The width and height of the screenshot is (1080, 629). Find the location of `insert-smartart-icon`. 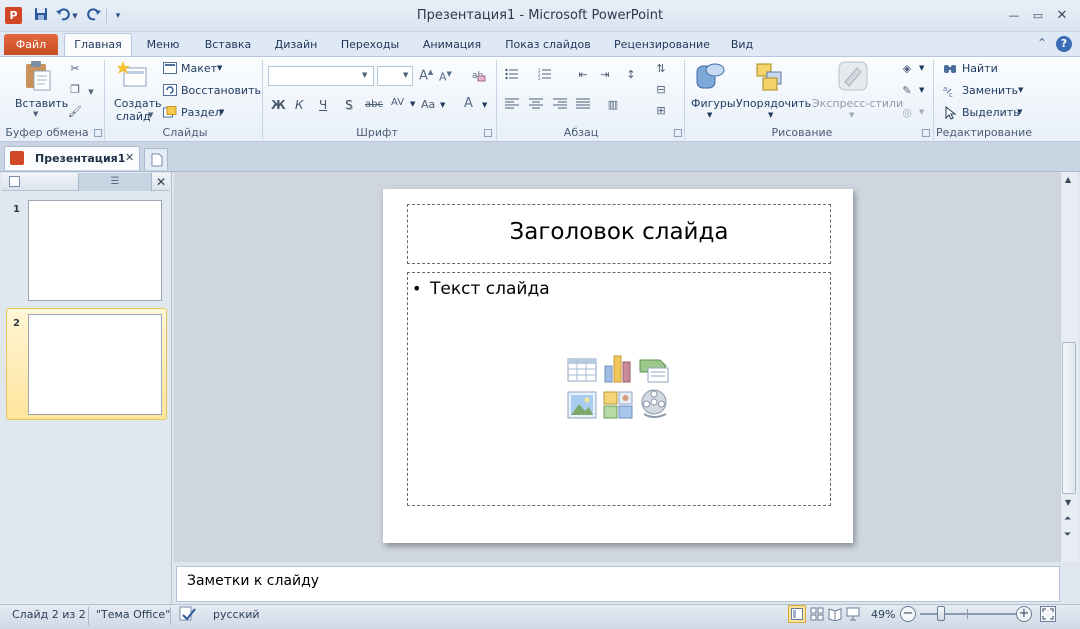

insert-smartart-icon is located at coordinates (654, 370).